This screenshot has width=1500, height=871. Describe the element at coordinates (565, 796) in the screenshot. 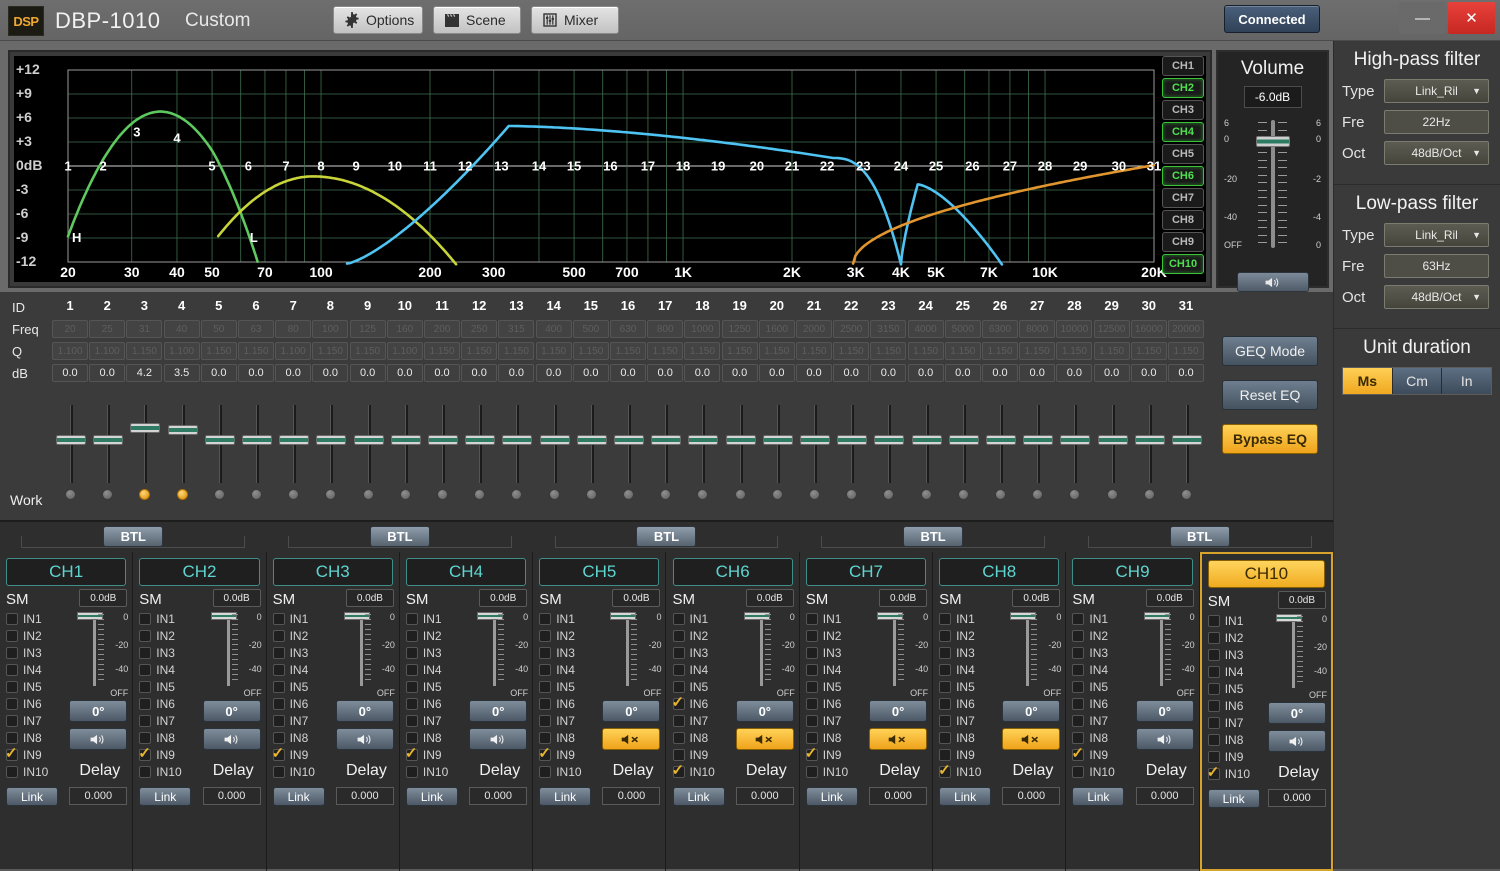

I see `link-button: Link` at that location.